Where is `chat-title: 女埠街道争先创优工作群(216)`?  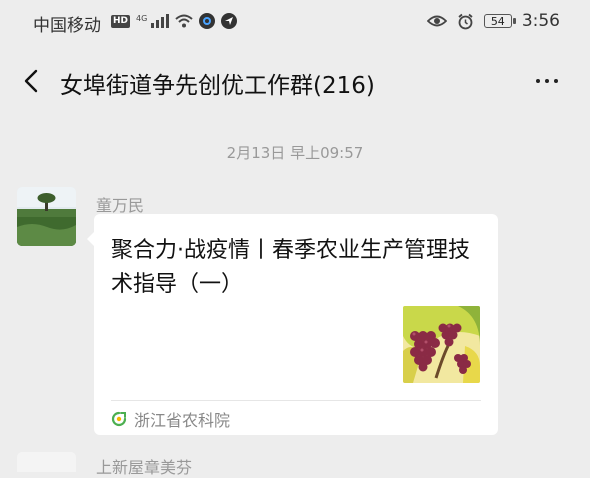
chat-title: 女埠街道争先创优工作群(216) is located at coordinates (217, 86).